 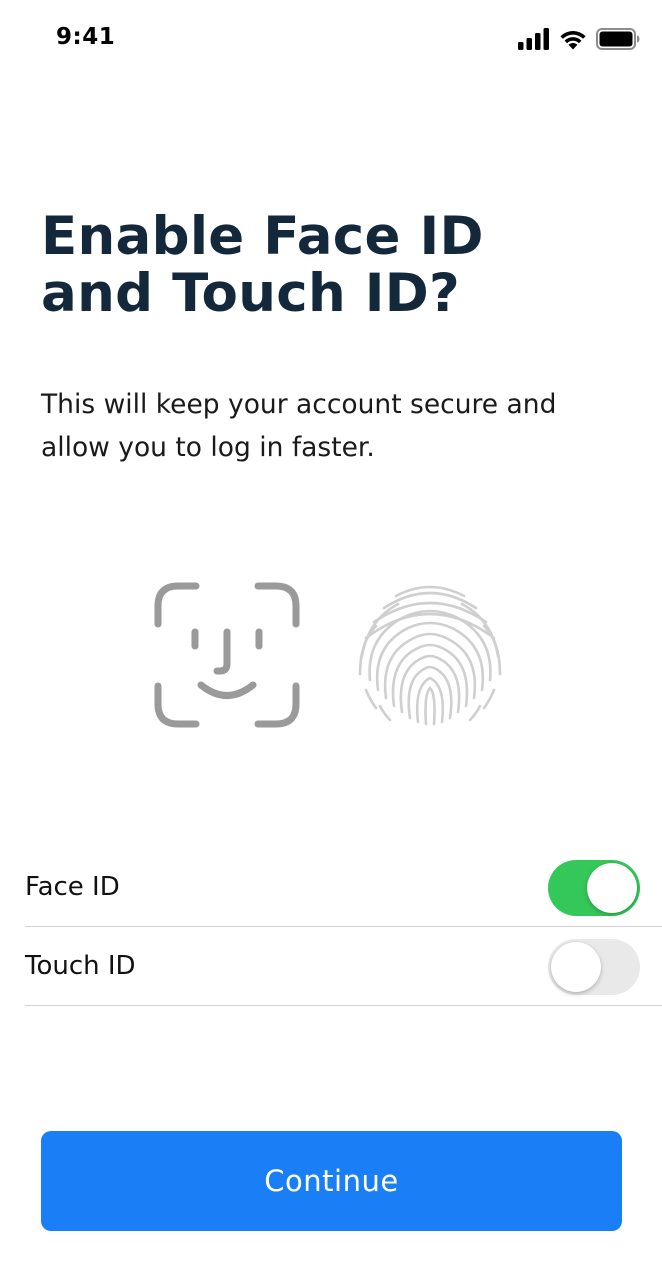 I want to click on face-id-icon, so click(x=227, y=655).